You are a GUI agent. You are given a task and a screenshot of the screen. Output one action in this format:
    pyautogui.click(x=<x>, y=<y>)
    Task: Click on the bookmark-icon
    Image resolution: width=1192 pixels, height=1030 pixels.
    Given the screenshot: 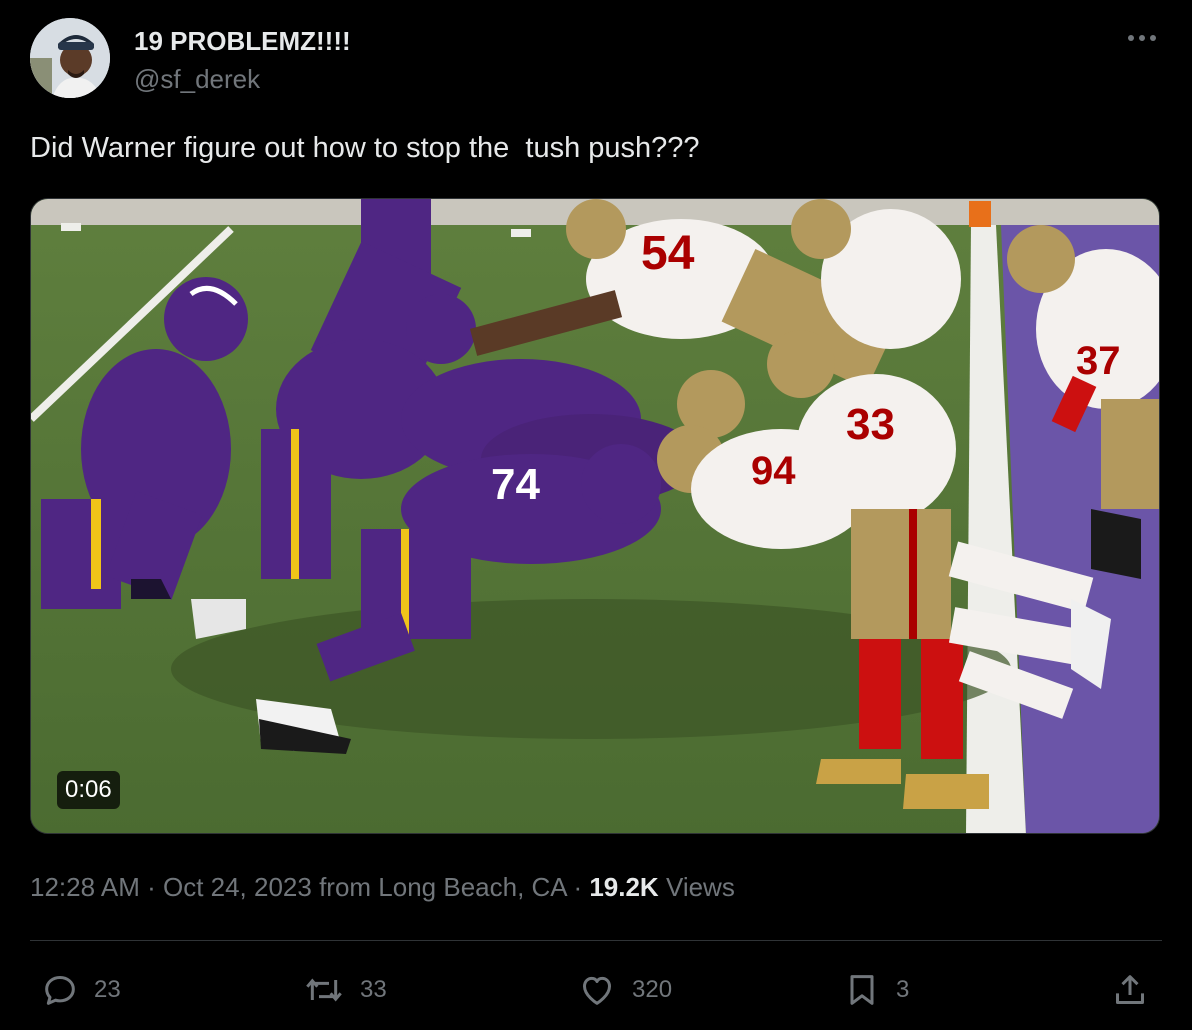 What is the action you would take?
    pyautogui.click(x=862, y=990)
    